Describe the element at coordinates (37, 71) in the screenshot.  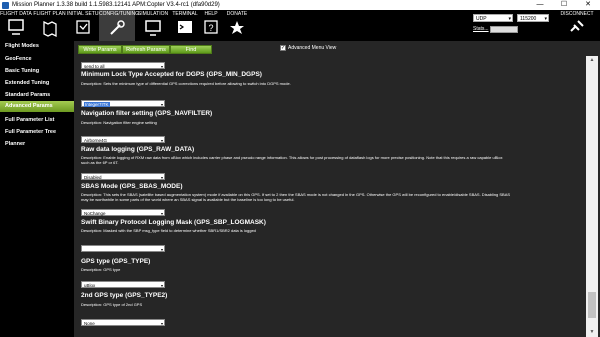
I see `sidebar-item-basic-tuning: Basic Tuning` at that location.